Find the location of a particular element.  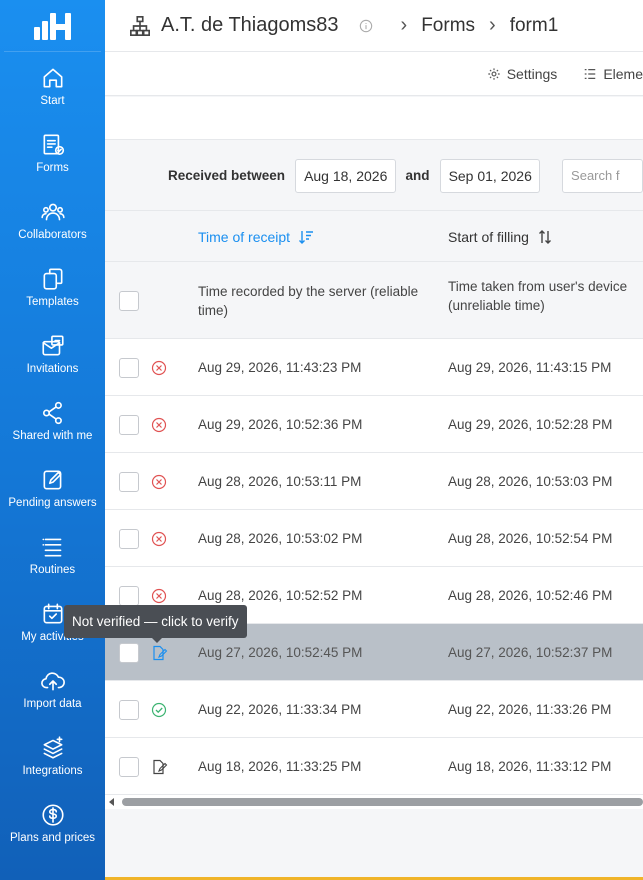

share-icon is located at coordinates (52, 412).